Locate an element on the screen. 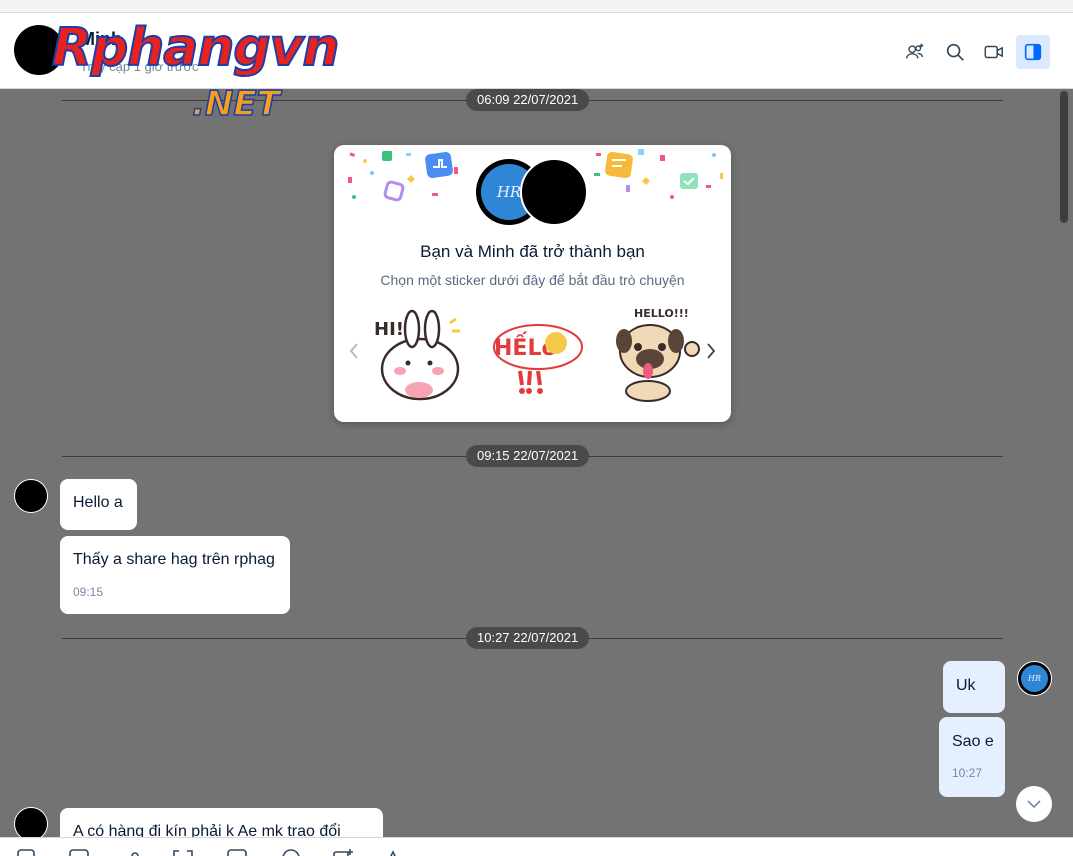  message-time: 09:15 is located at coordinates (88, 592).